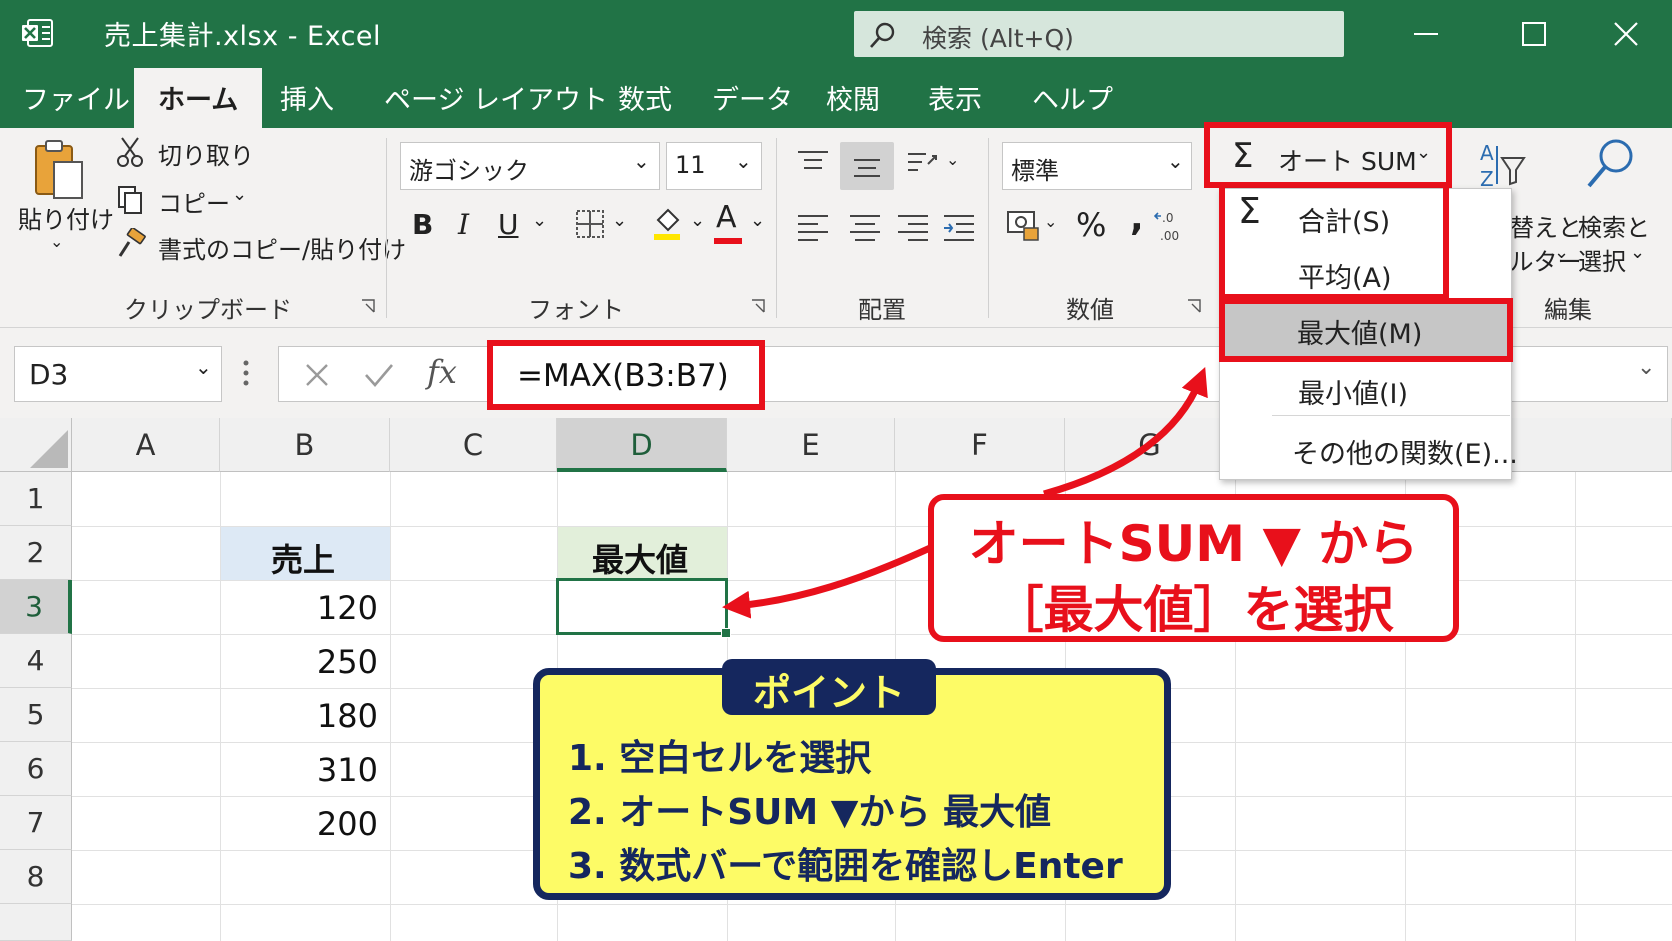 The width and height of the screenshot is (1672, 941). I want to click on increase-decimal-icon: .0 .00, so click(1171, 226).